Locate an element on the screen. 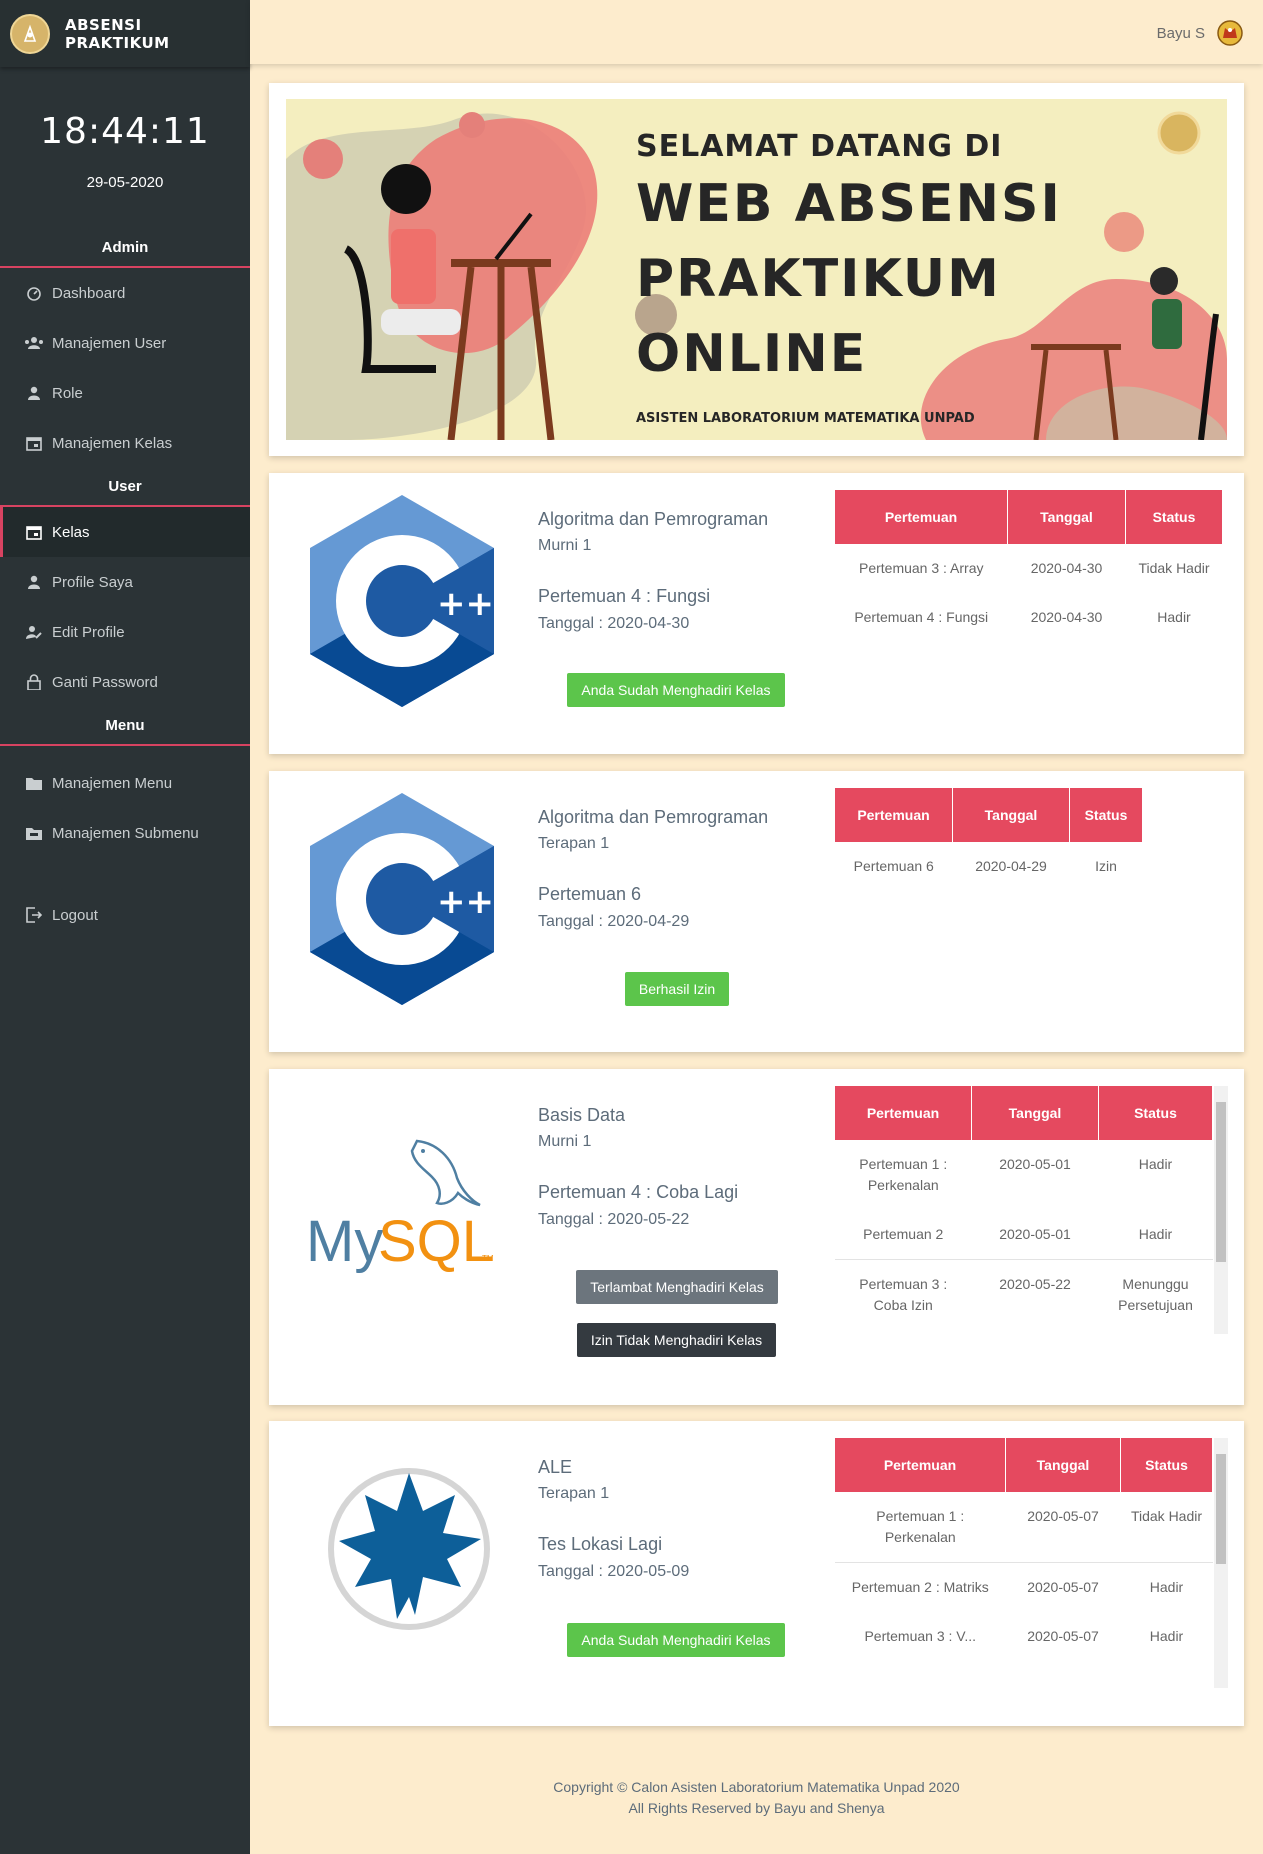 The height and width of the screenshot is (1854, 1263). sidebar-item-manajemen-user: Manajemen User is located at coordinates (125, 343).